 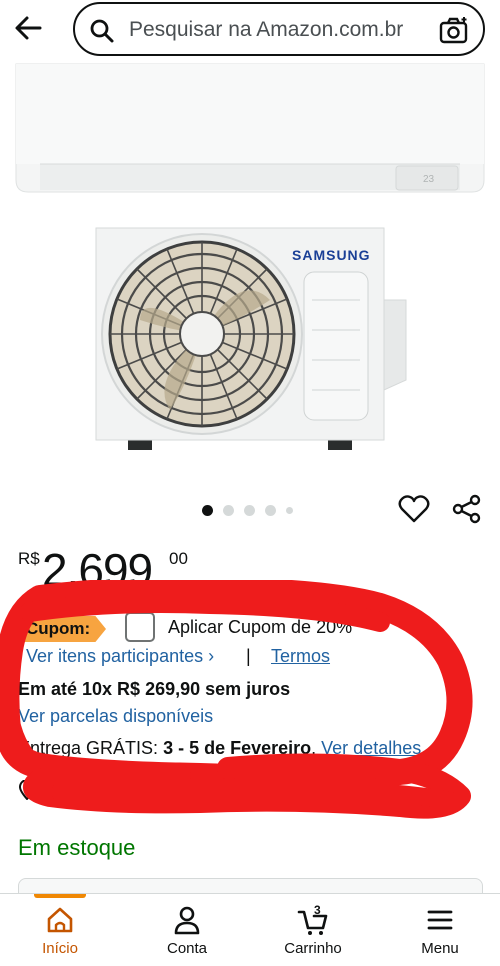 I want to click on nav-menu: Menu, so click(x=440, y=930).